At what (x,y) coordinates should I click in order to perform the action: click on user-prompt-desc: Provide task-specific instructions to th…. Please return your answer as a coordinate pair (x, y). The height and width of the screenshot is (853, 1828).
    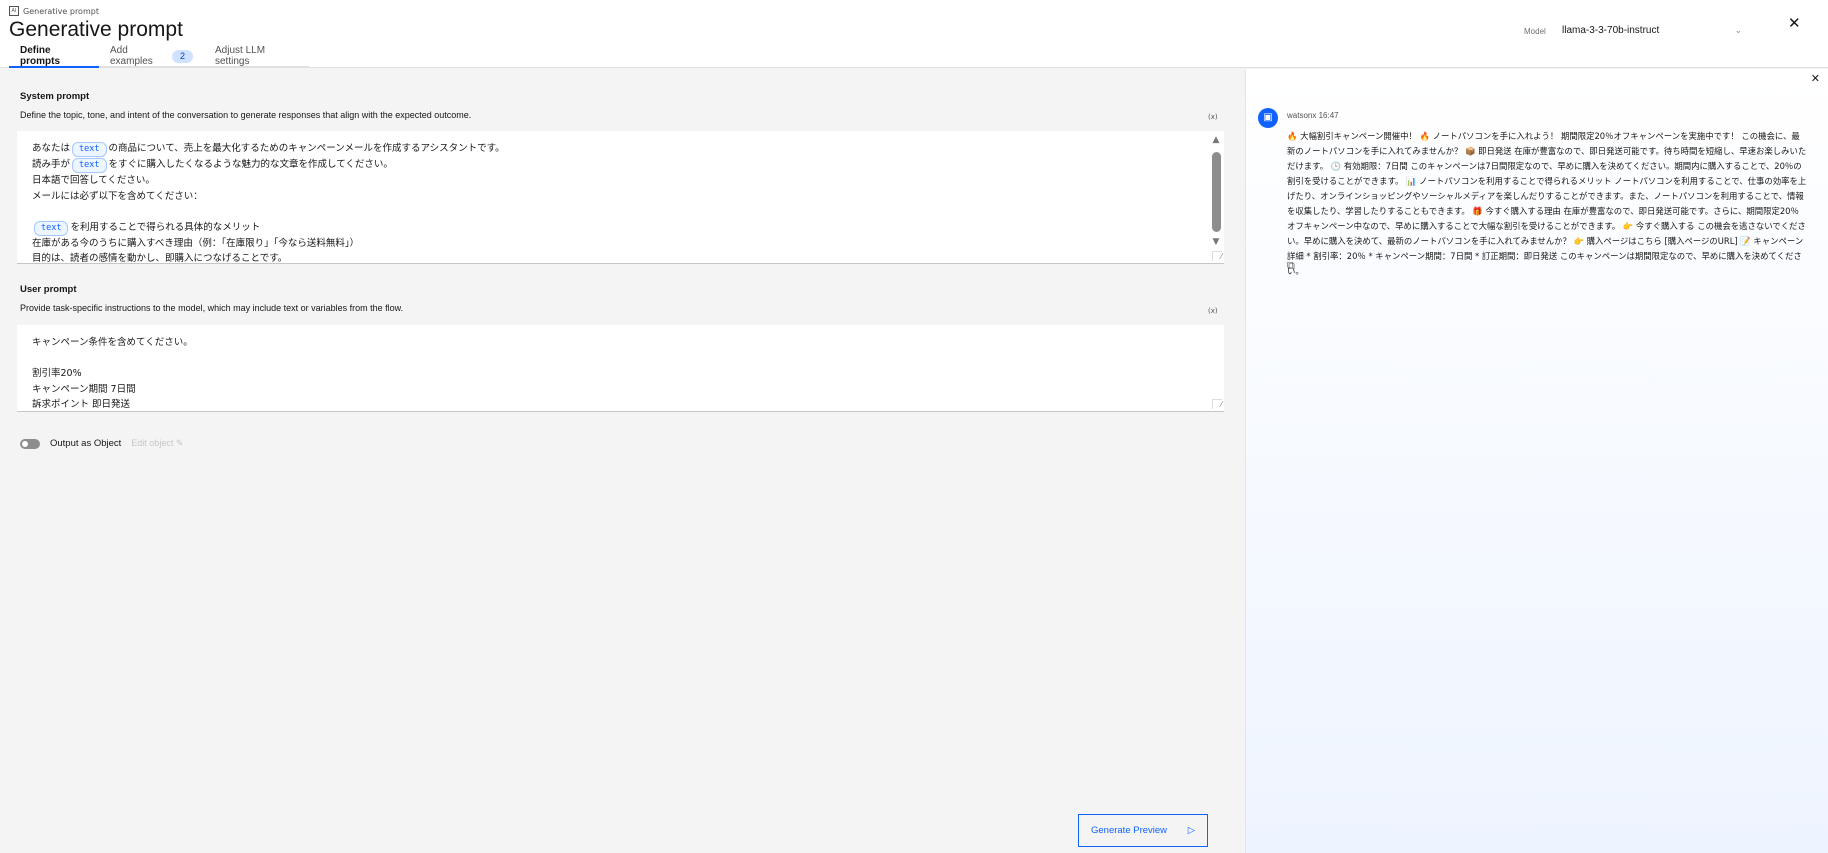
    Looking at the image, I should click on (212, 308).